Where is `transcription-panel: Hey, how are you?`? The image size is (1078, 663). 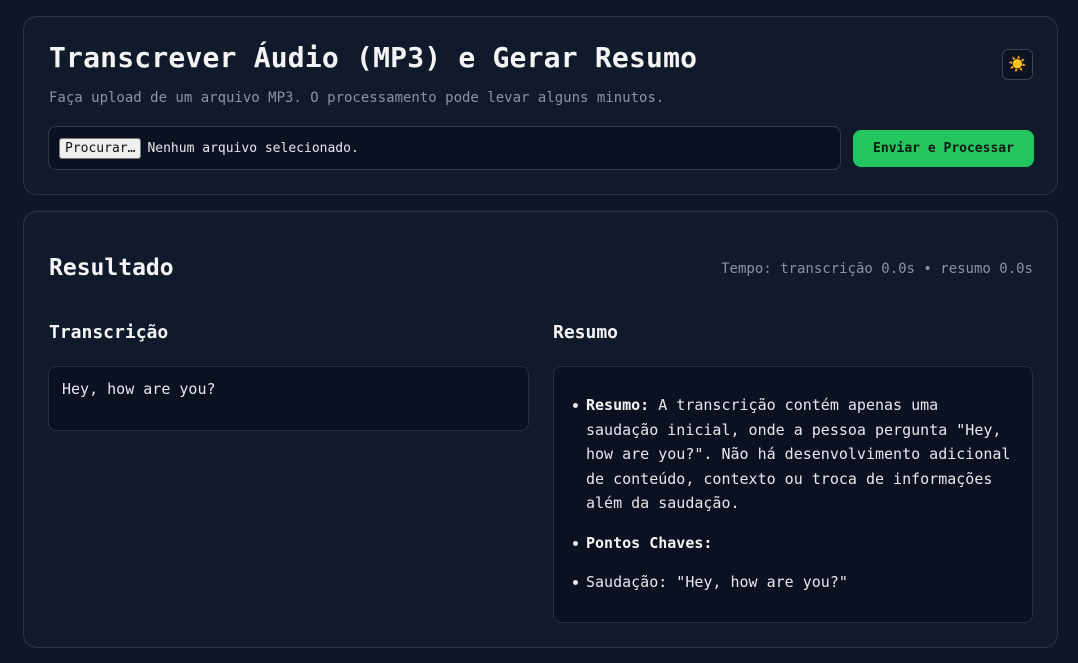 transcription-panel: Hey, how are you? is located at coordinates (288, 398).